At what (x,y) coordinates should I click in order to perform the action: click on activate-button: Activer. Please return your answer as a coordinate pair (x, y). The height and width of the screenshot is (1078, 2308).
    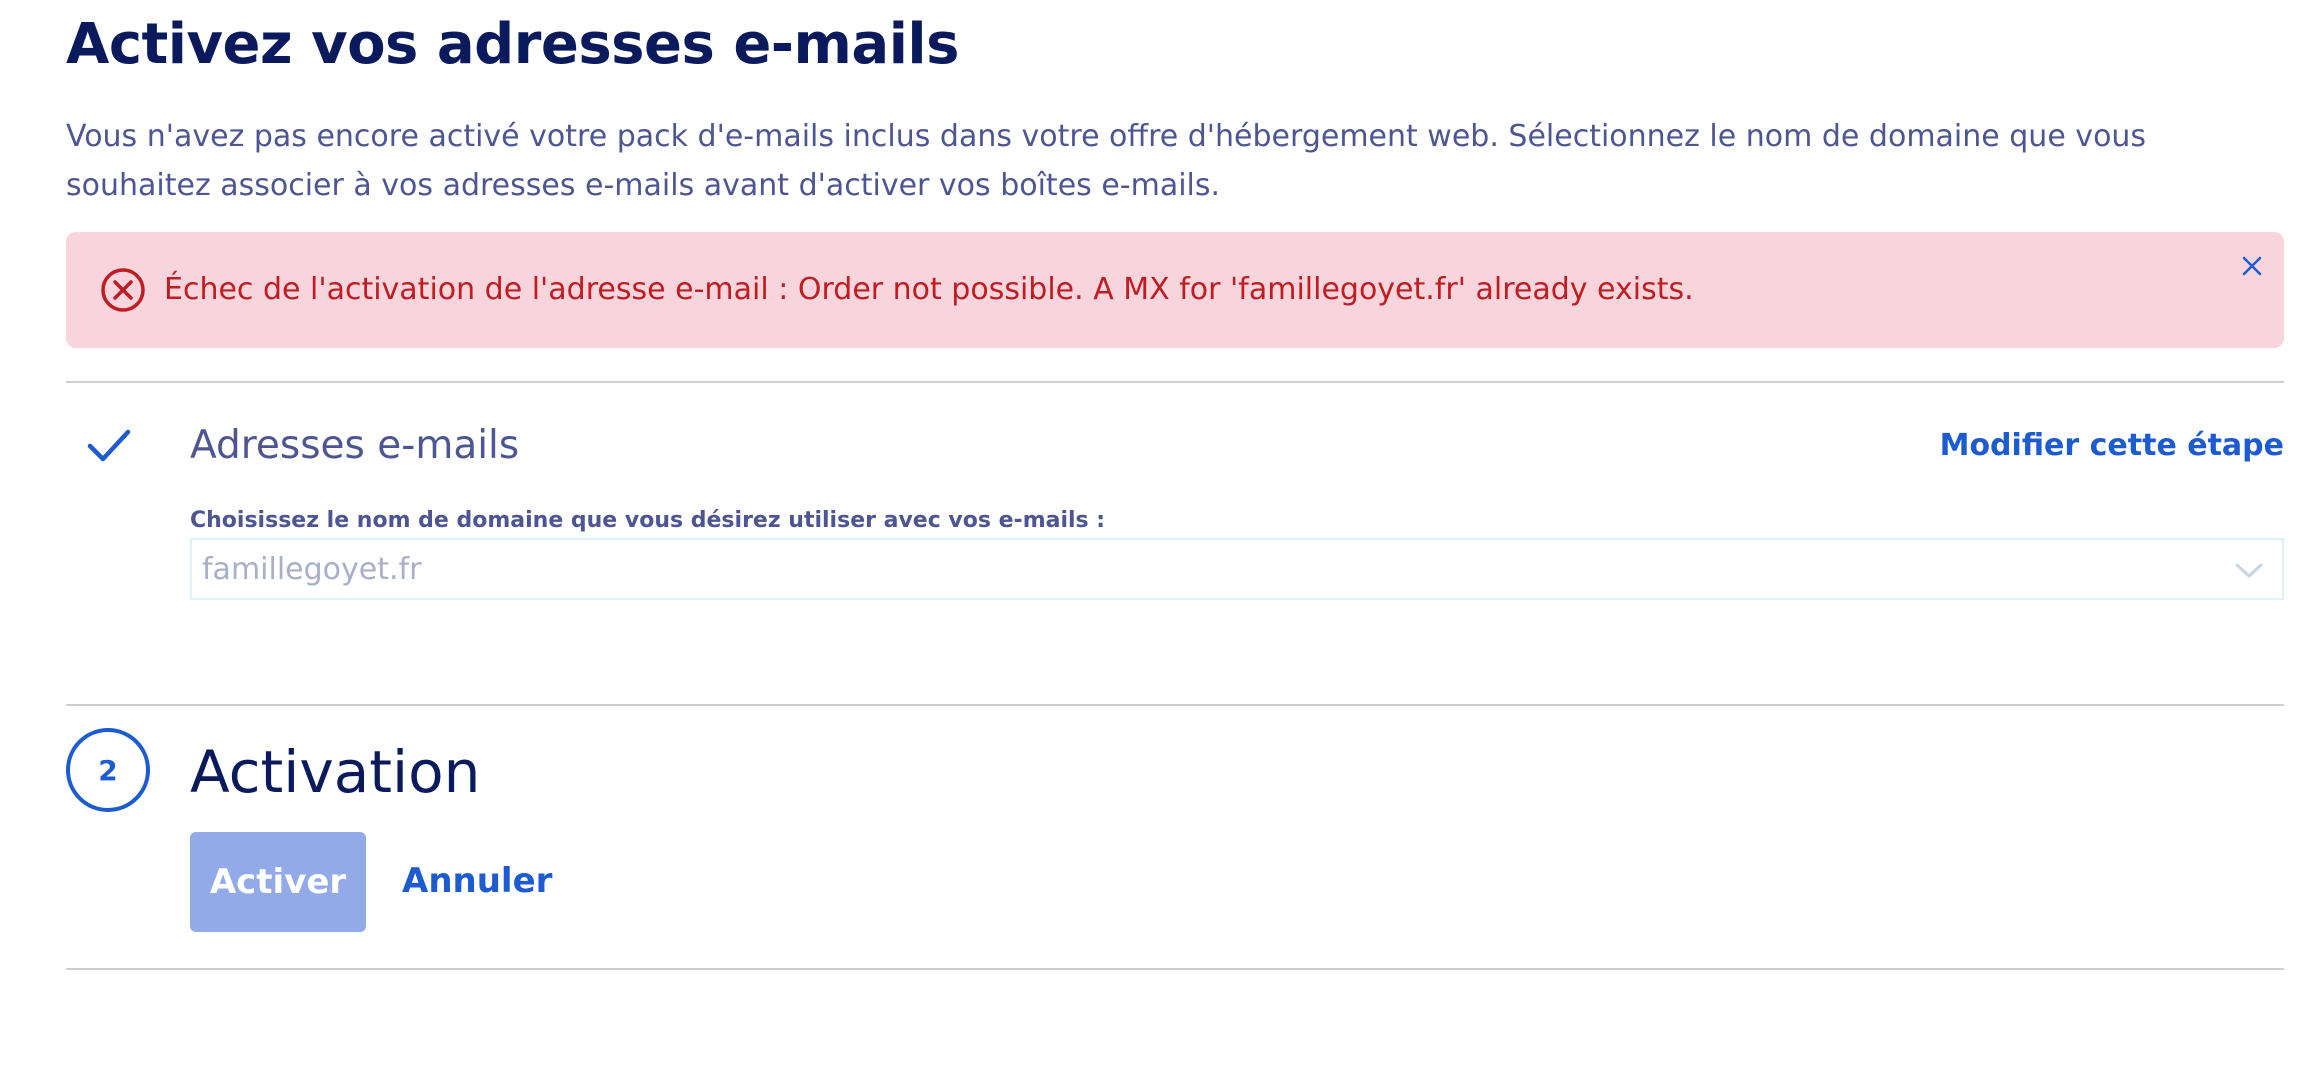
    Looking at the image, I should click on (278, 882).